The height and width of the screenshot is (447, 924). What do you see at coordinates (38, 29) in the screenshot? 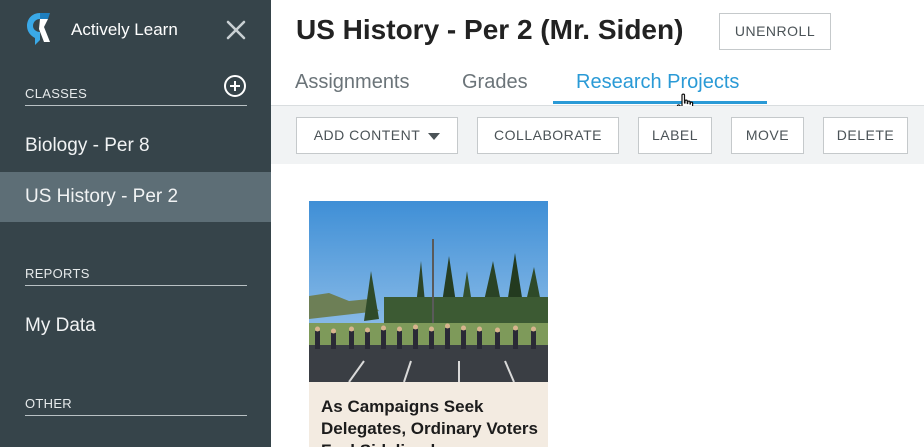
I see `actively-learn-logo-icon` at bounding box center [38, 29].